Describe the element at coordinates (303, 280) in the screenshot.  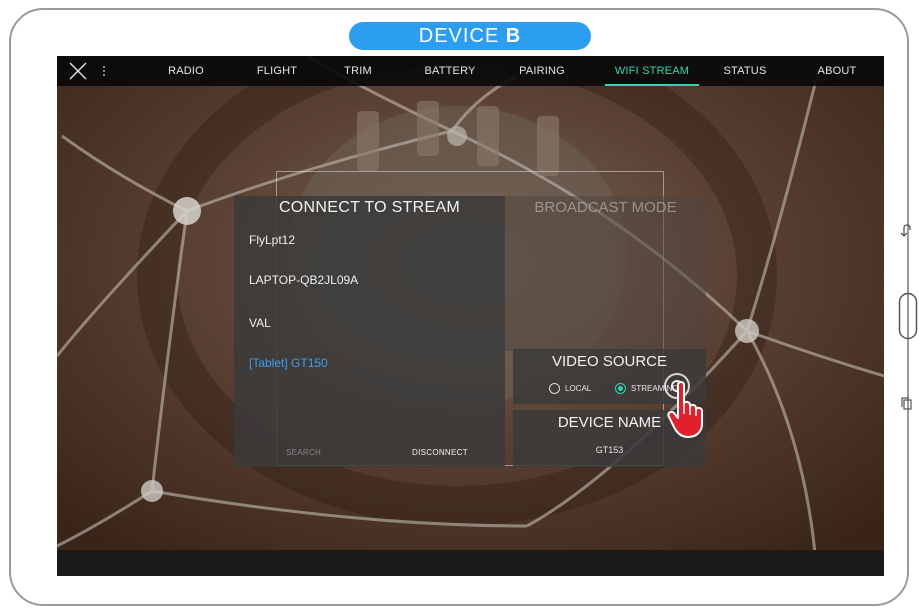
I see `network-item: LAPTOP-QB2JL09A` at that location.